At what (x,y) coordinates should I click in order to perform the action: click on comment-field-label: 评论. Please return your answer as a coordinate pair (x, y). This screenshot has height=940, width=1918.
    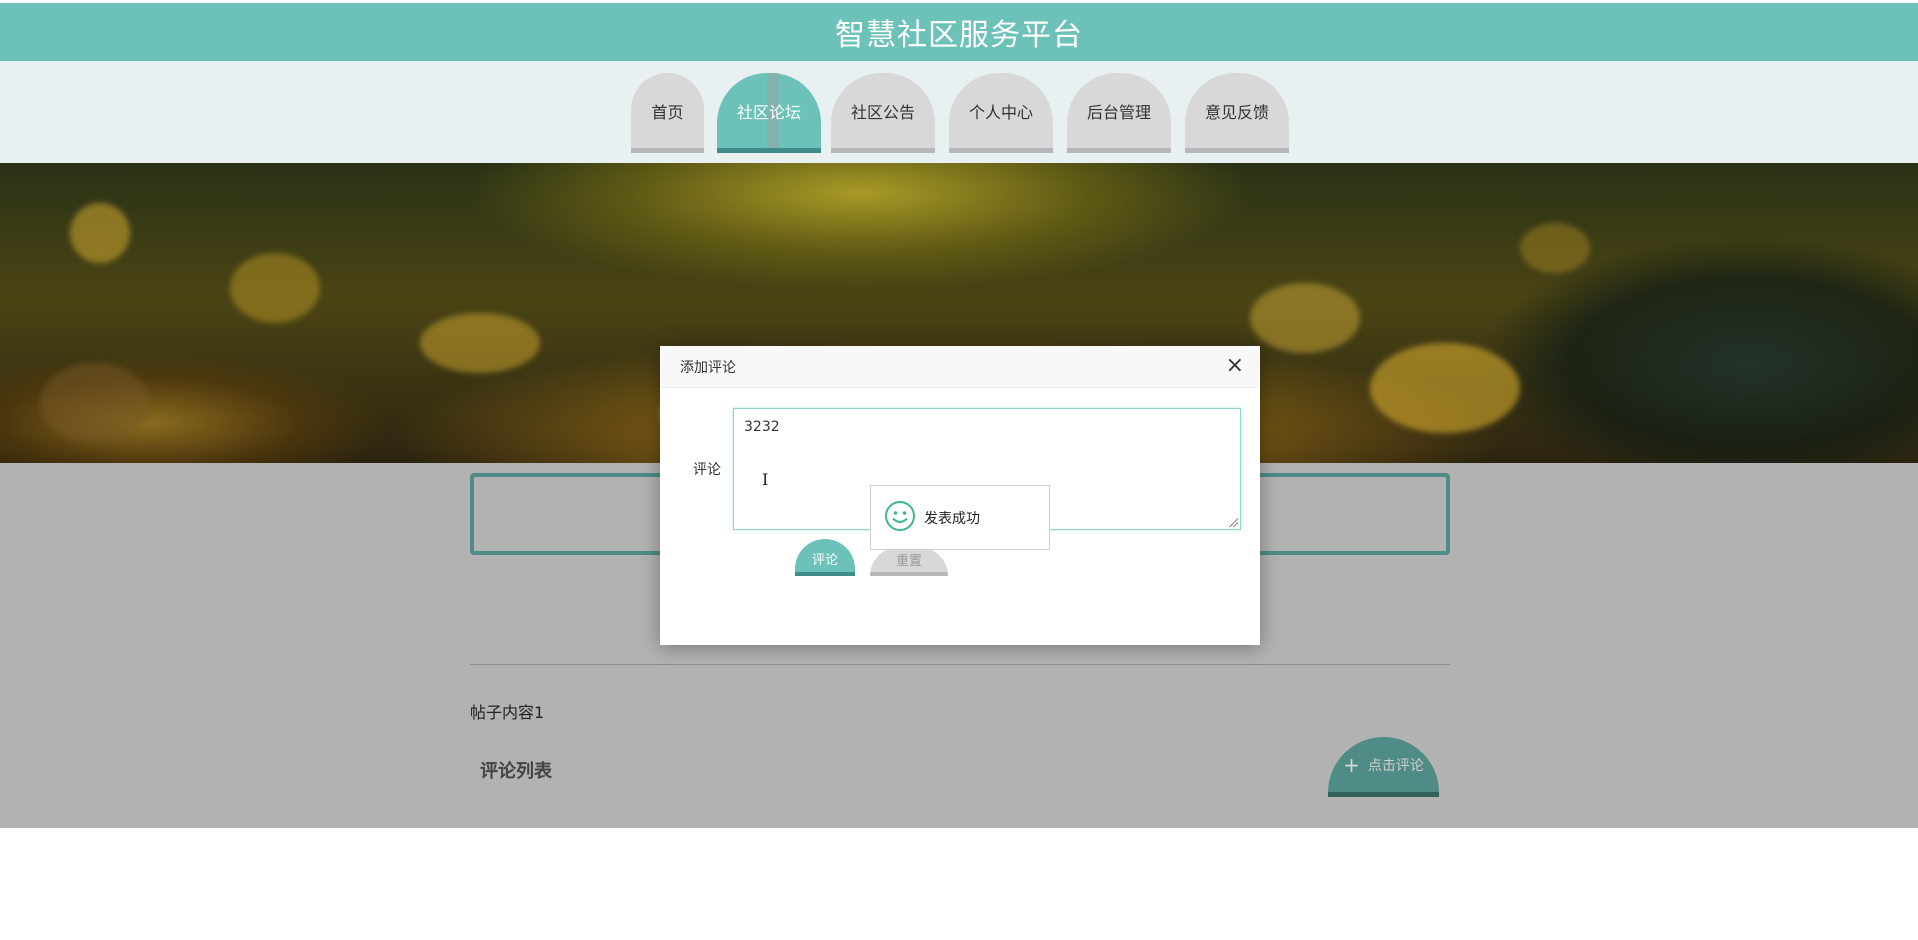
    Looking at the image, I should click on (707, 470).